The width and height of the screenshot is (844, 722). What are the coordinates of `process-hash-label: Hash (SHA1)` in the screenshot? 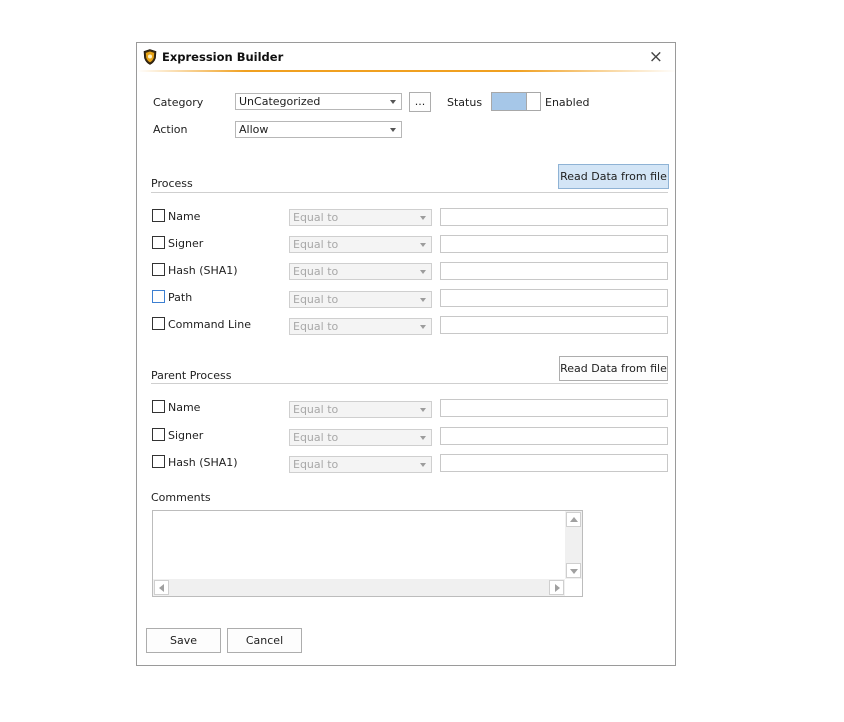 It's located at (203, 270).